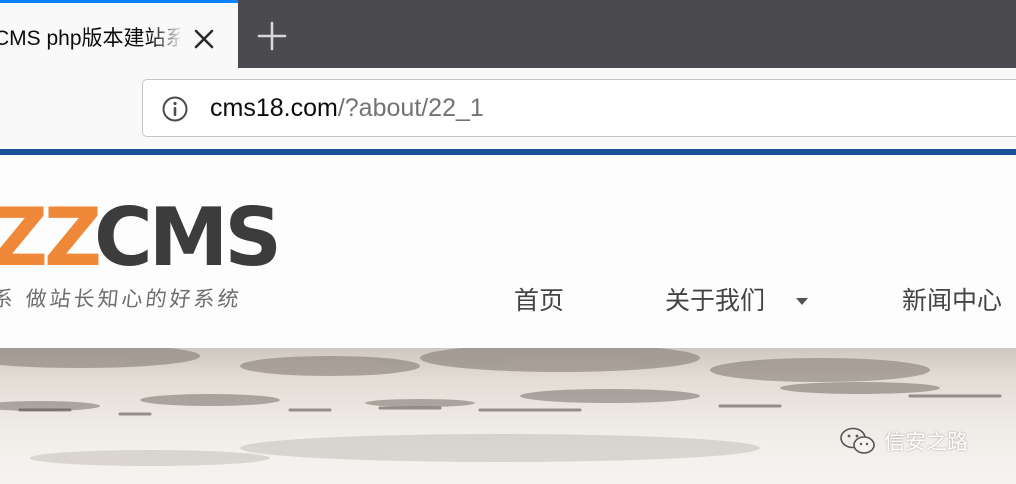 The width and height of the screenshot is (1016, 484). What do you see at coordinates (167, 38) in the screenshot?
I see `tab-title-fade` at bounding box center [167, 38].